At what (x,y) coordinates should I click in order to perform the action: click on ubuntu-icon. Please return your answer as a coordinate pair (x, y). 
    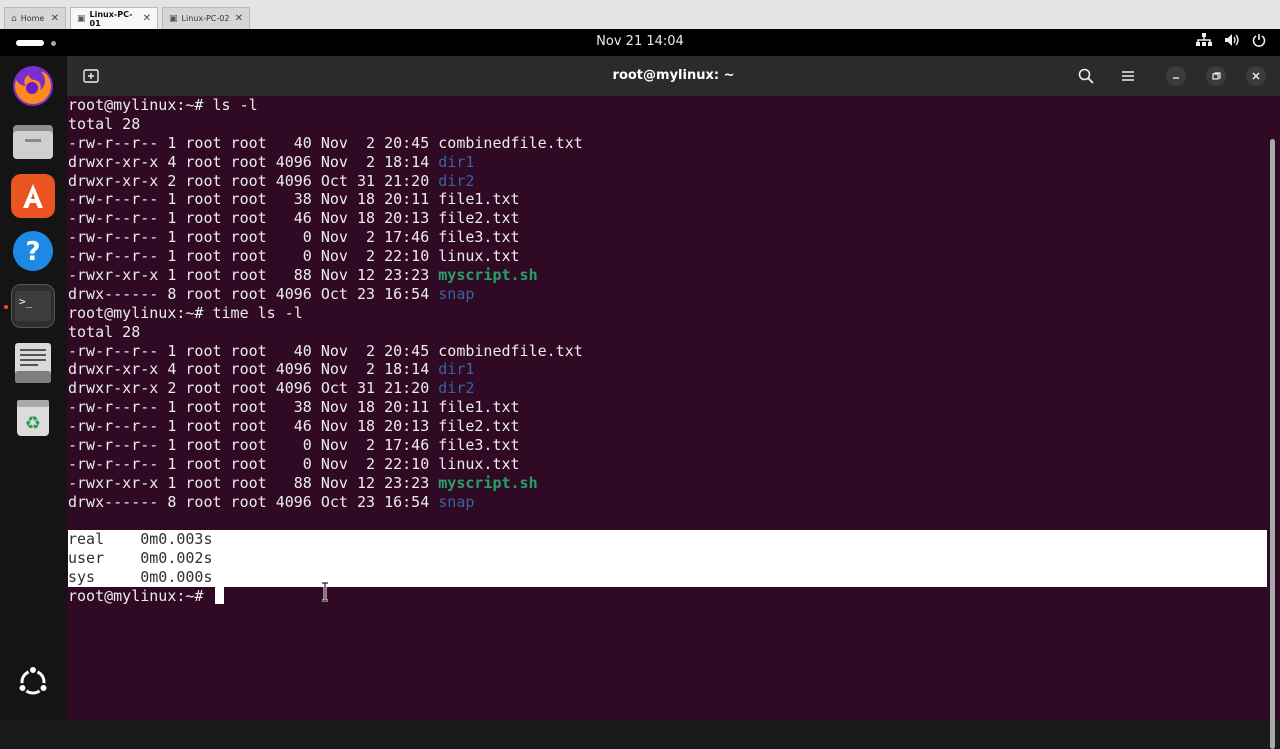
    Looking at the image, I should click on (33, 680).